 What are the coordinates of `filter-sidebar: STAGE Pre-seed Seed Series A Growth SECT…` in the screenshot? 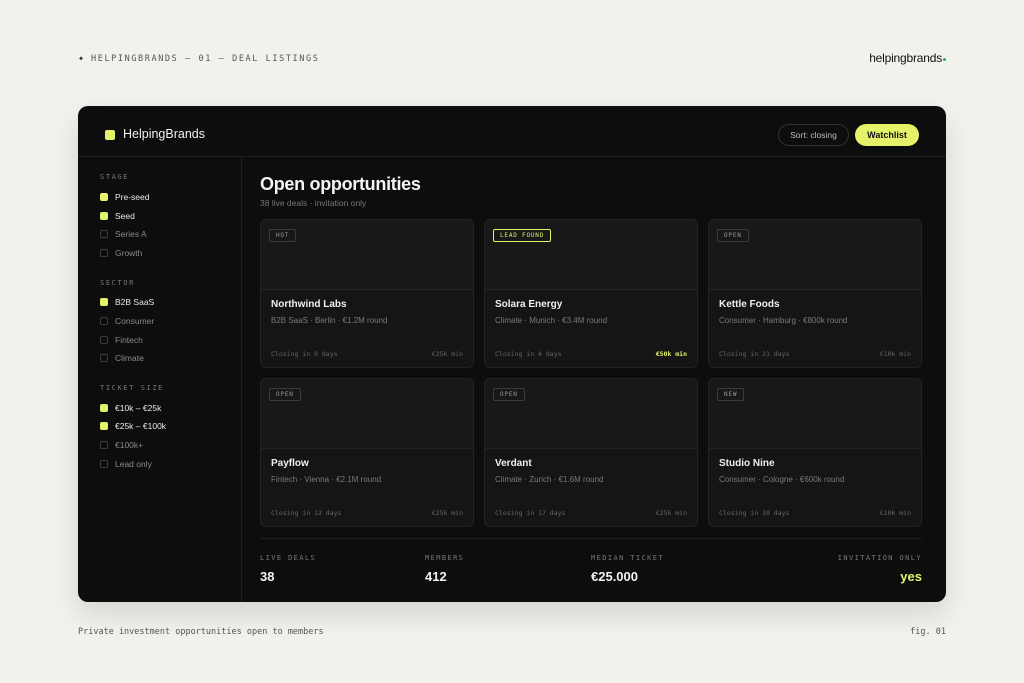 It's located at (160, 379).